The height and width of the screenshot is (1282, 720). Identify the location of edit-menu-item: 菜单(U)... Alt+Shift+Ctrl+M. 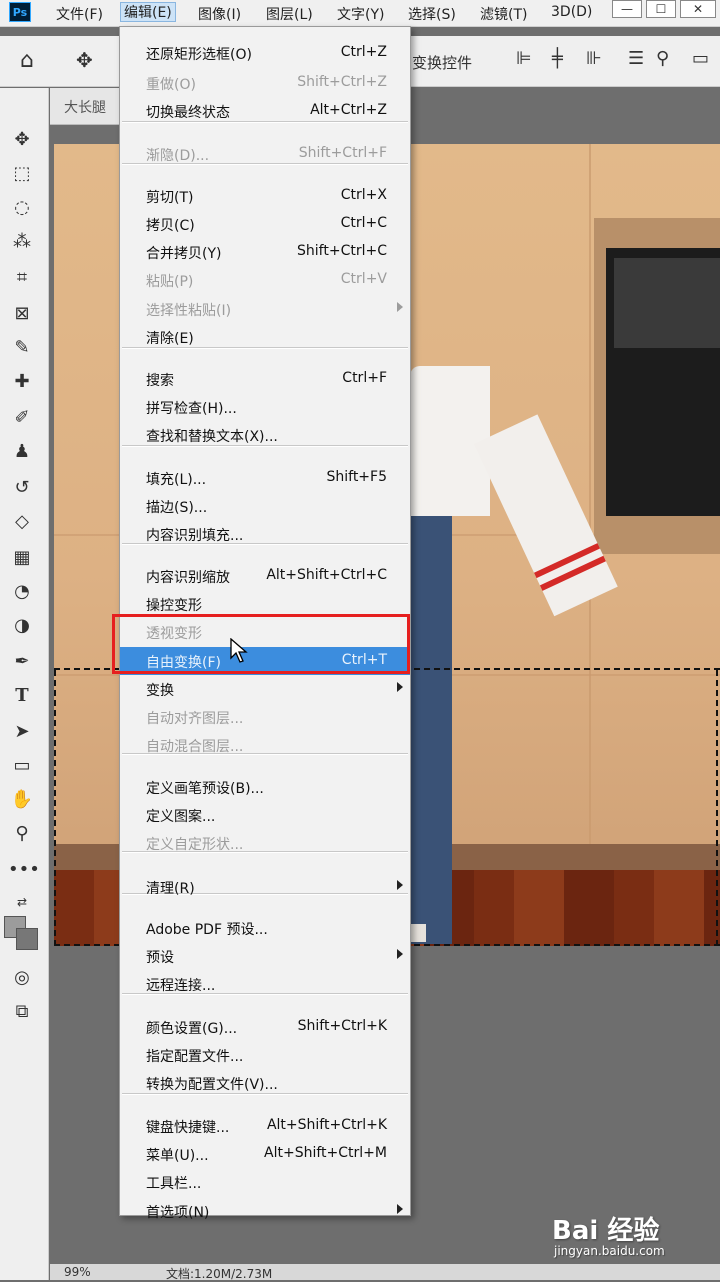
(265, 1154).